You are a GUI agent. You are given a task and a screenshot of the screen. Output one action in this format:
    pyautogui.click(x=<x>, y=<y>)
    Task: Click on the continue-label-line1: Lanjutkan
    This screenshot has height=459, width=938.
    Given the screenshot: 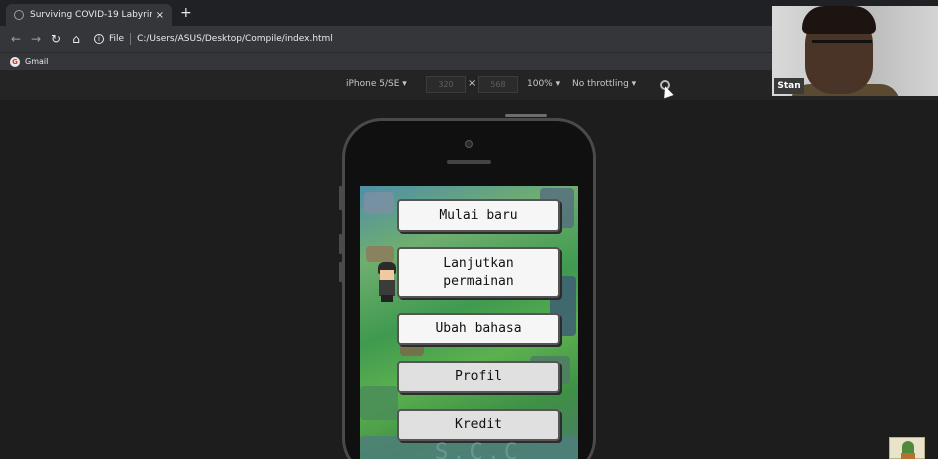 What is the action you would take?
    pyautogui.click(x=478, y=263)
    